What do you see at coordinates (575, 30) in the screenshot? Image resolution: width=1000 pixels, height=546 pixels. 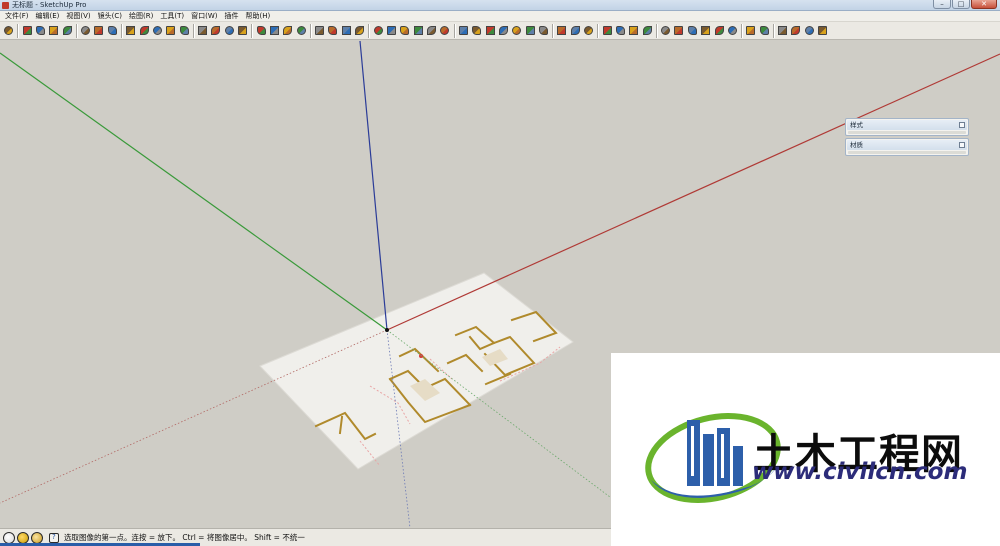 I see `look-around-icon` at bounding box center [575, 30].